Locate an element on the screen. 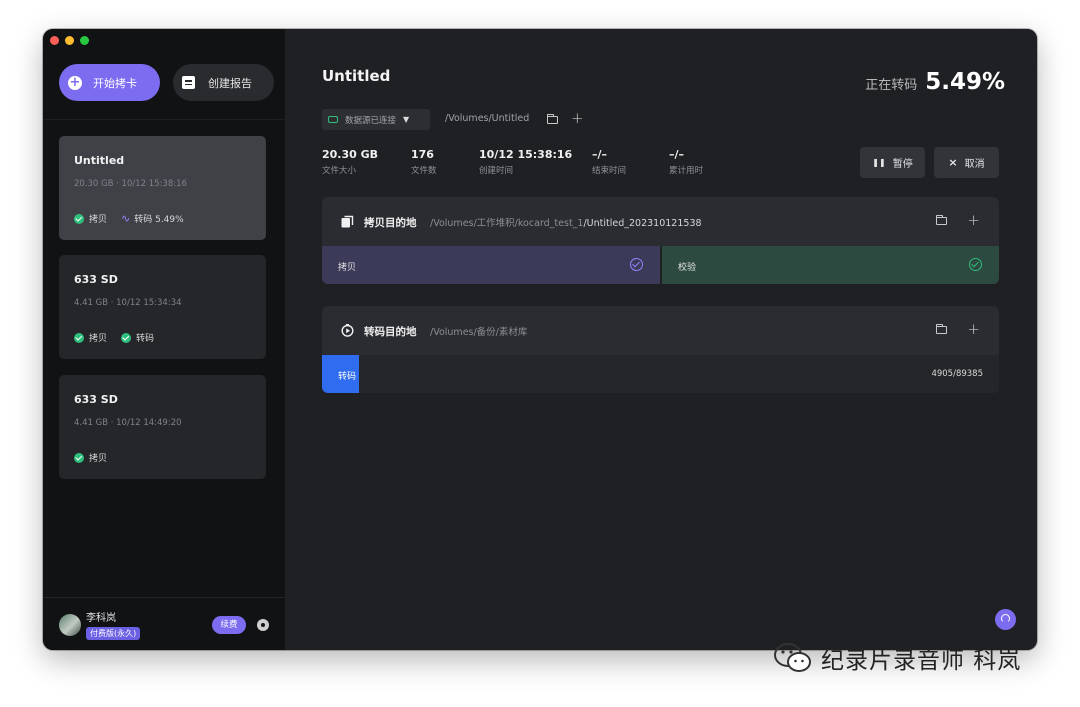 The width and height of the screenshot is (1080, 707). job-card-status: 拷贝 转码 is located at coordinates (114, 337).